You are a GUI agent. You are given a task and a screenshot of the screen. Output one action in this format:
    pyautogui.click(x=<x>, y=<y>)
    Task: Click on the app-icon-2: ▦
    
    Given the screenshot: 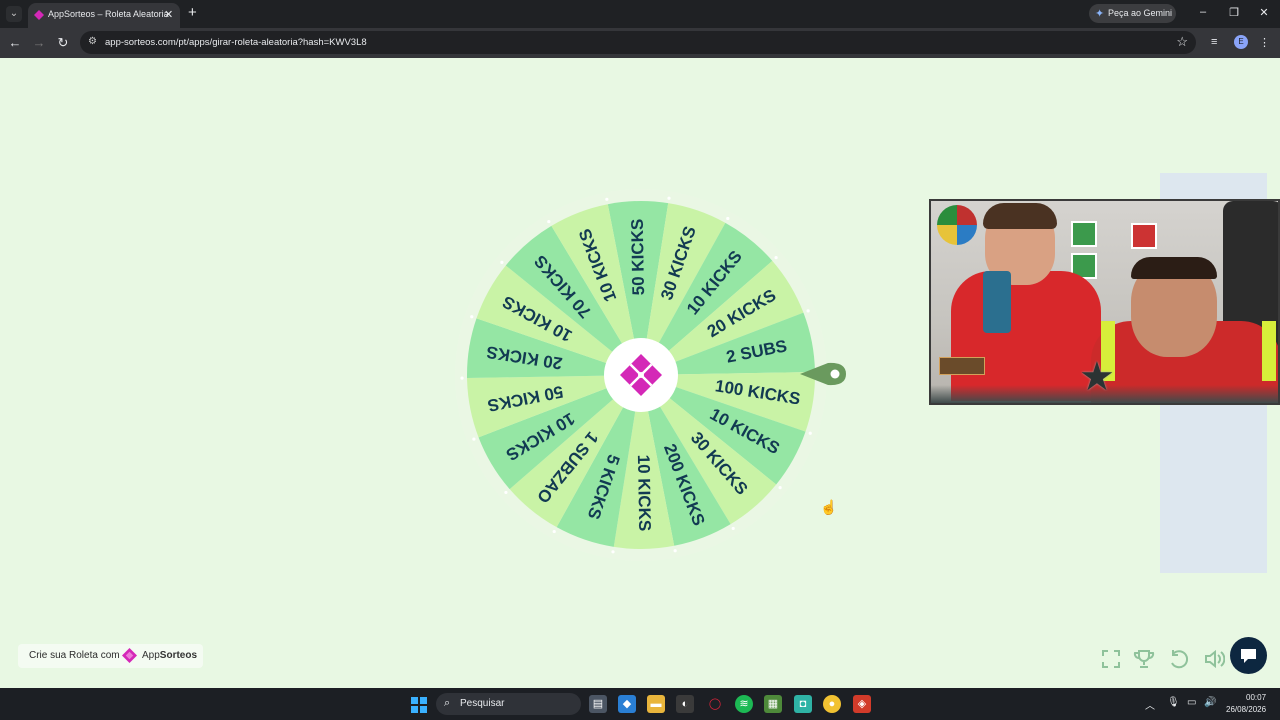 What is the action you would take?
    pyautogui.click(x=773, y=704)
    